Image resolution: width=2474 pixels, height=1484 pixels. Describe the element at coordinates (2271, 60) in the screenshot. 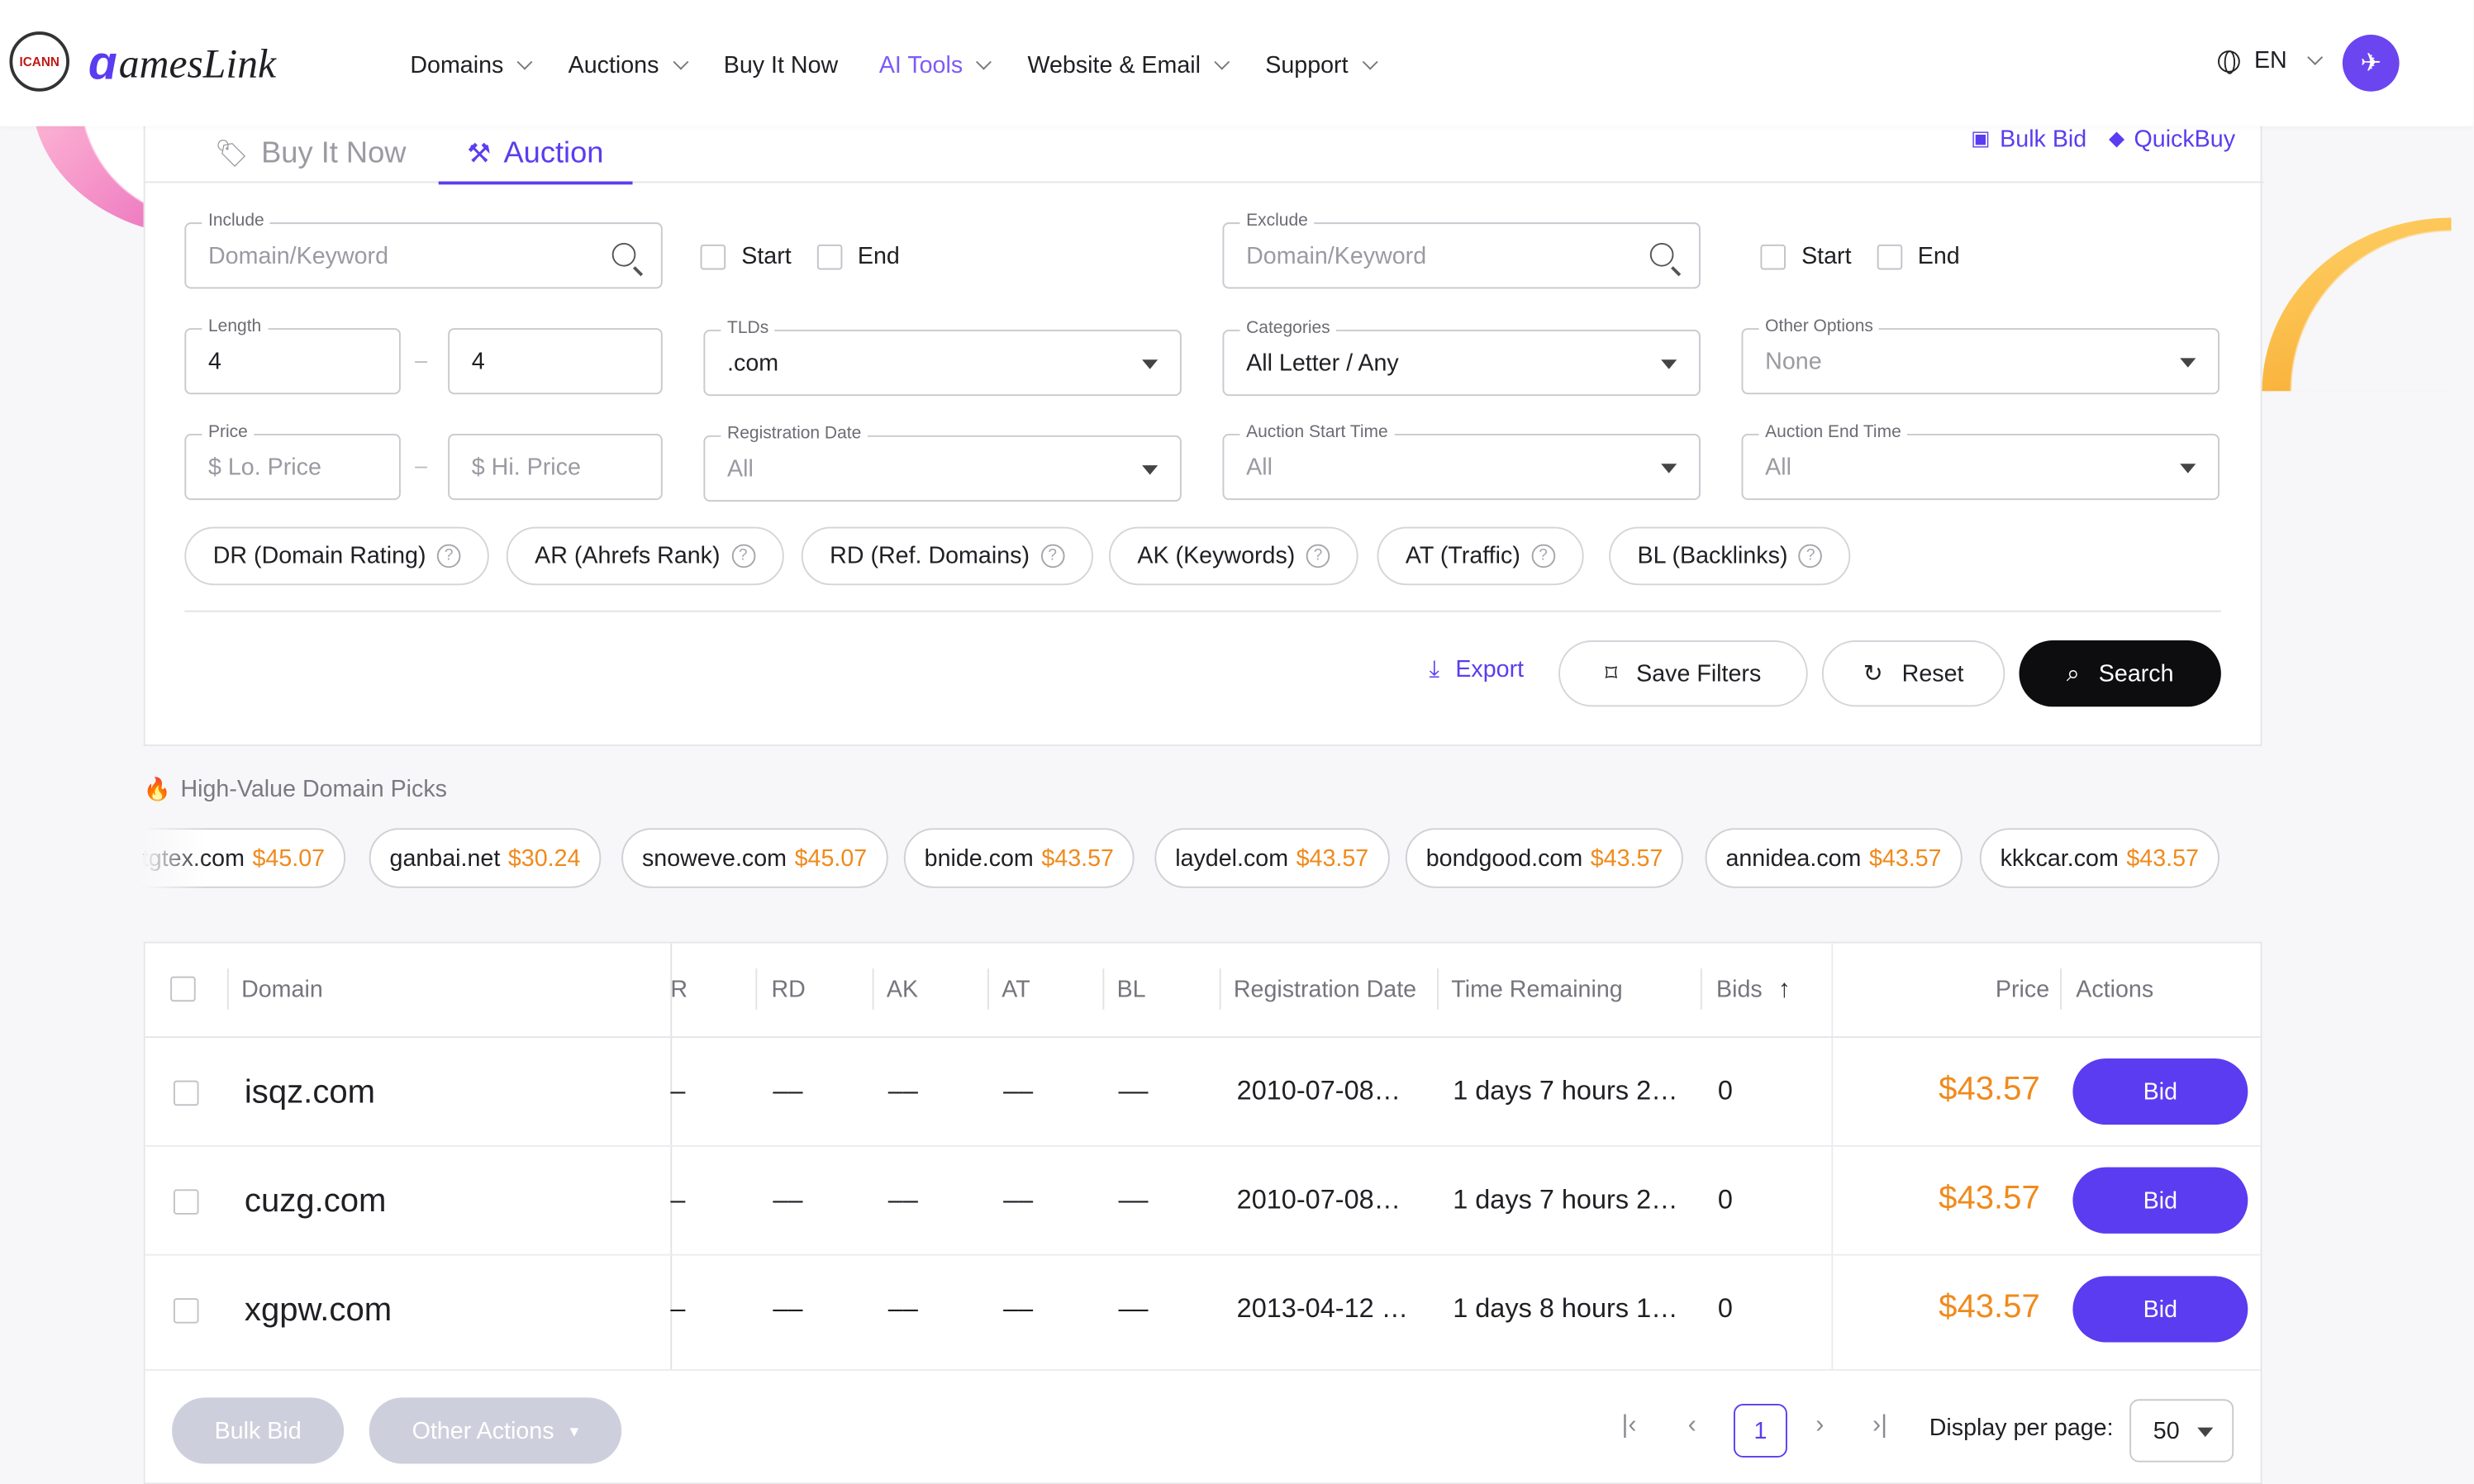

I see `language-selector: EN` at that location.